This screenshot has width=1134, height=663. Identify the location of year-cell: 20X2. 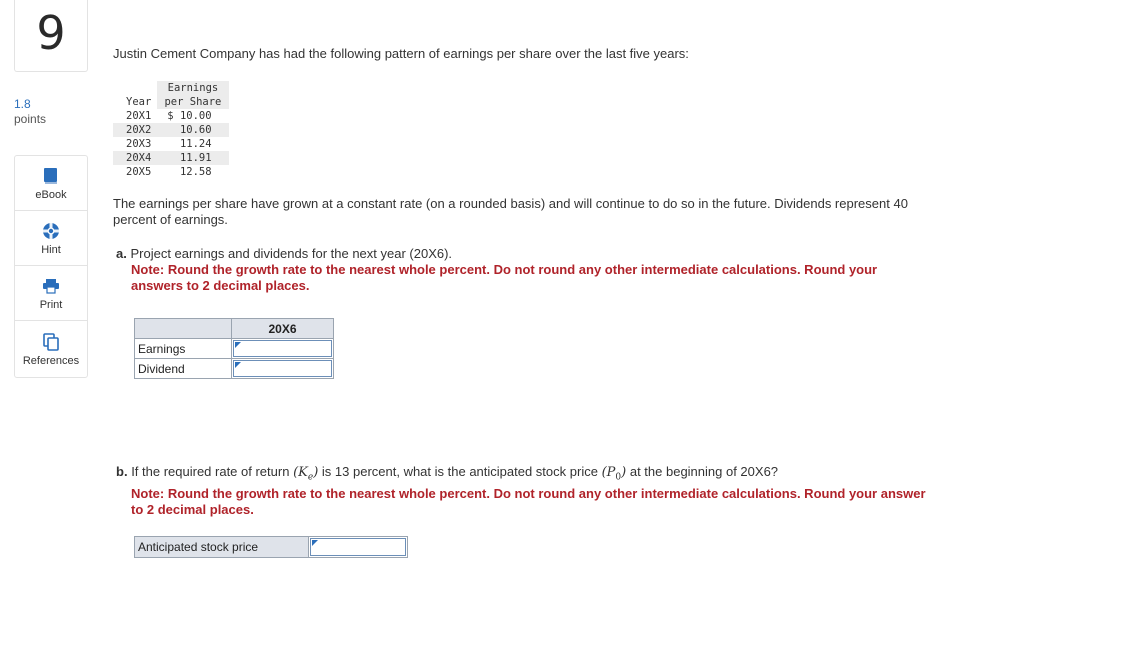
(135, 130).